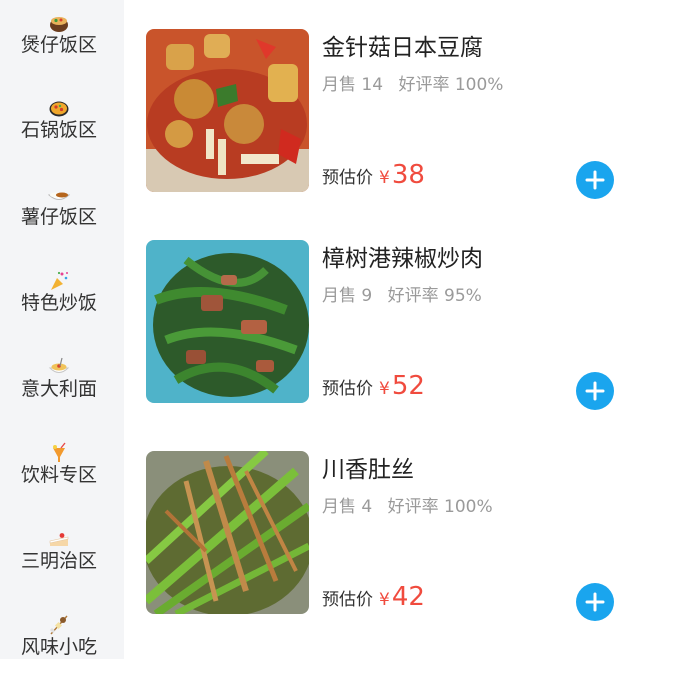  Describe the element at coordinates (408, 386) in the screenshot. I see `price-value: 52` at that location.